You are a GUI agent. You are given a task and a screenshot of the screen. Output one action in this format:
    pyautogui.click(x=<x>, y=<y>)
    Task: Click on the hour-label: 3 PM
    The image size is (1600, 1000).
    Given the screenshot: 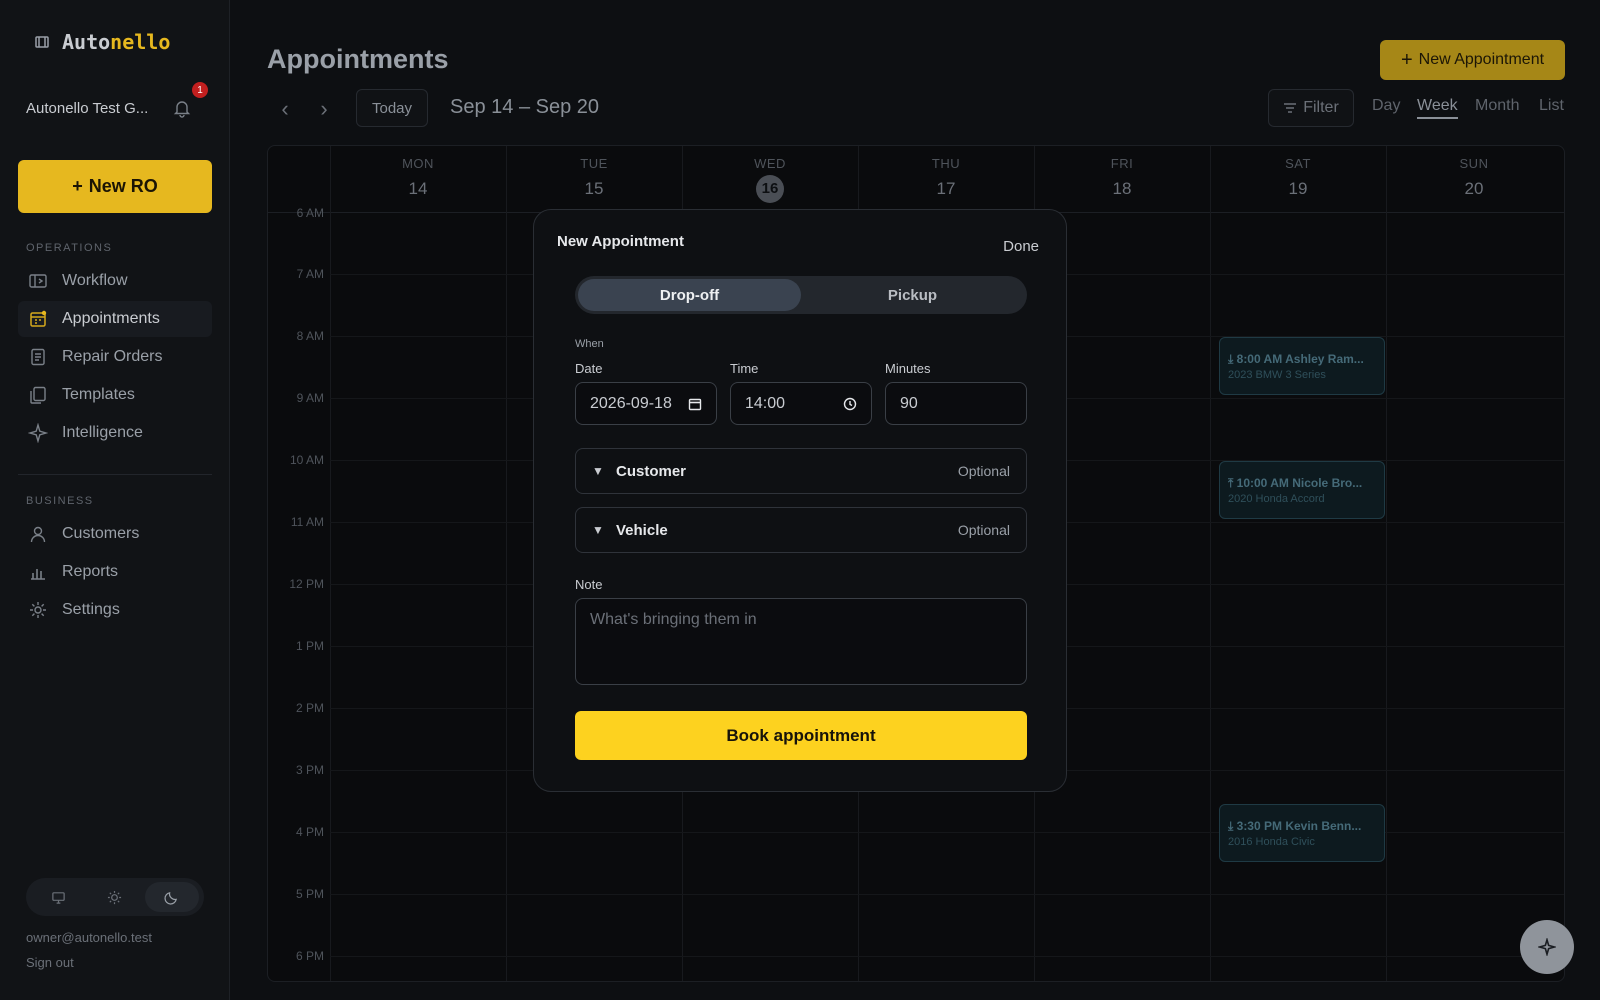 What is the action you would take?
    pyautogui.click(x=309, y=770)
    